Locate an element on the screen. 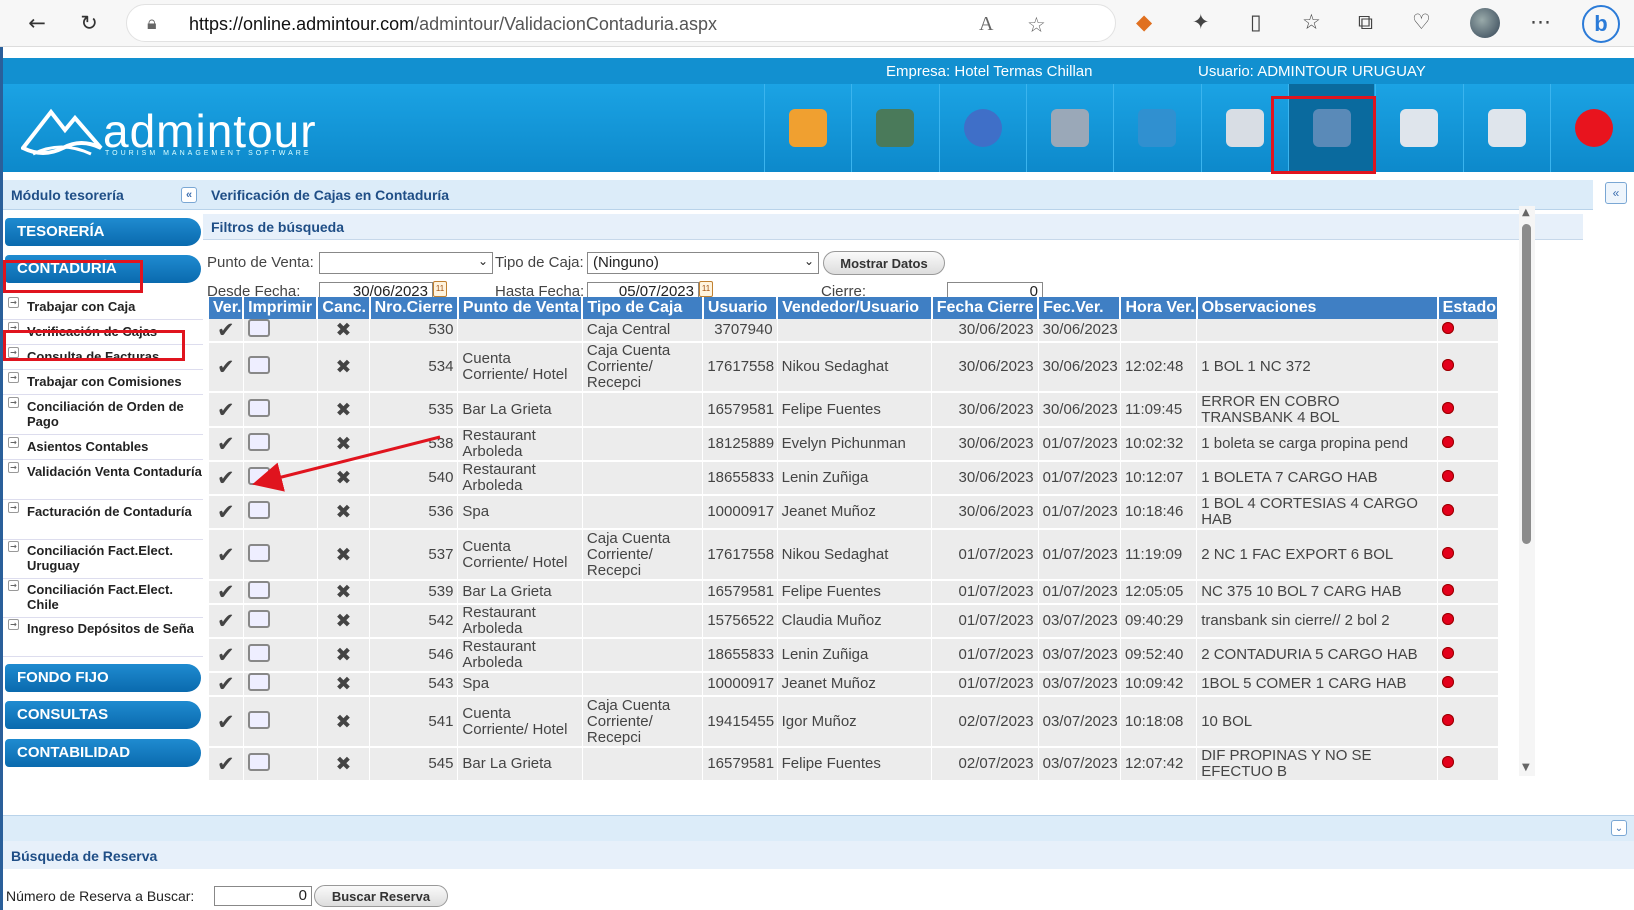 This screenshot has width=1634, height=910. module-tools is located at coordinates (1506, 128).